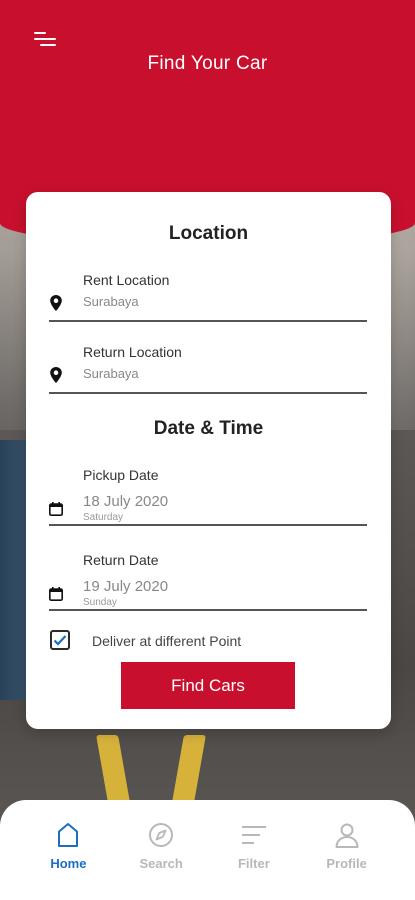 This screenshot has width=415, height=900. What do you see at coordinates (111, 373) in the screenshot?
I see `return-location-value: Surabaya` at bounding box center [111, 373].